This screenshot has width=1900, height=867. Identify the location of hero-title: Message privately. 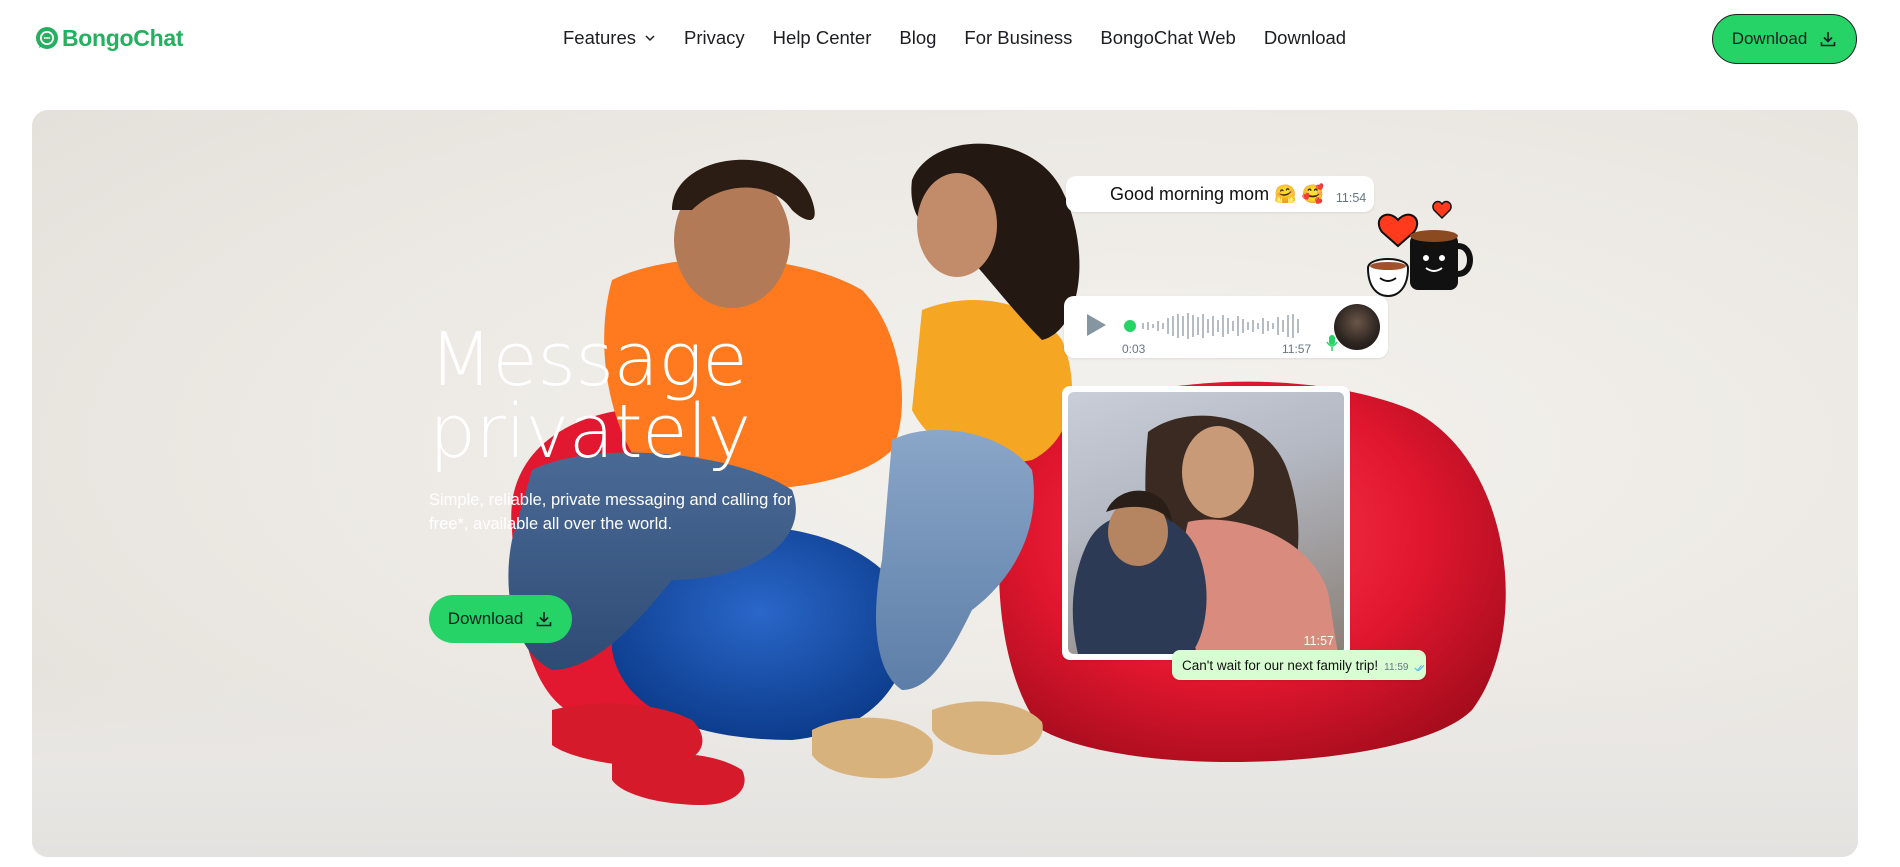
(639, 396).